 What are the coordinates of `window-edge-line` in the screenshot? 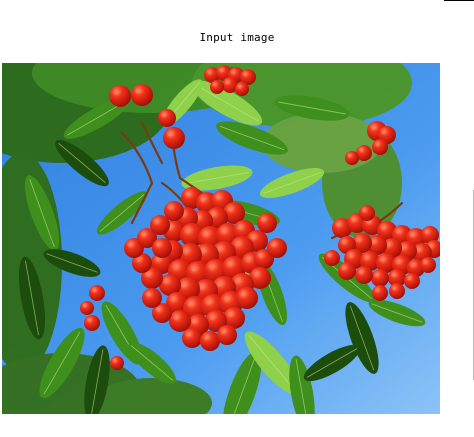 It's located at (459, 0).